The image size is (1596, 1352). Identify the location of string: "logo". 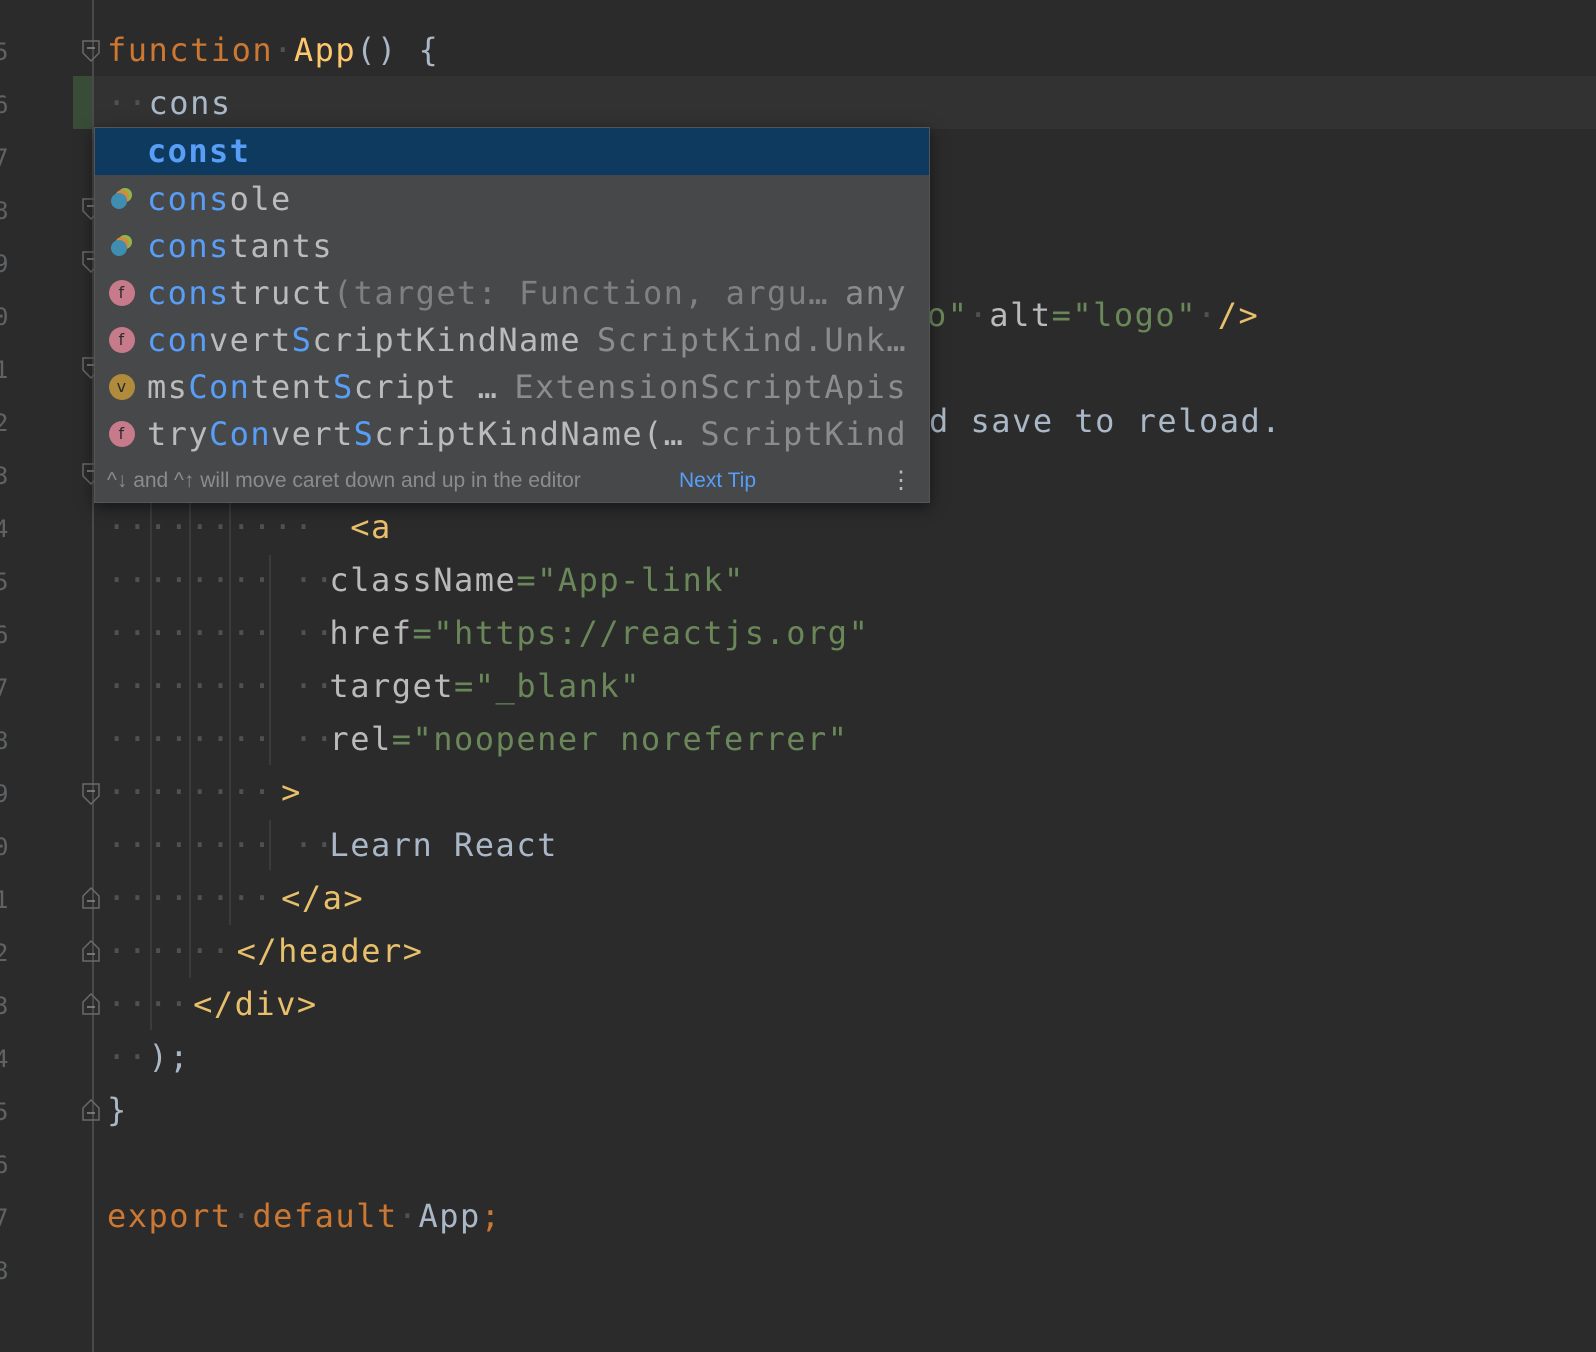
(1134, 315).